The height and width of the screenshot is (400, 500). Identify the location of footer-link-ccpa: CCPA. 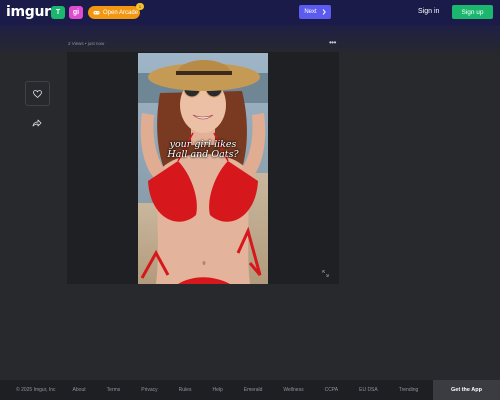
(332, 390).